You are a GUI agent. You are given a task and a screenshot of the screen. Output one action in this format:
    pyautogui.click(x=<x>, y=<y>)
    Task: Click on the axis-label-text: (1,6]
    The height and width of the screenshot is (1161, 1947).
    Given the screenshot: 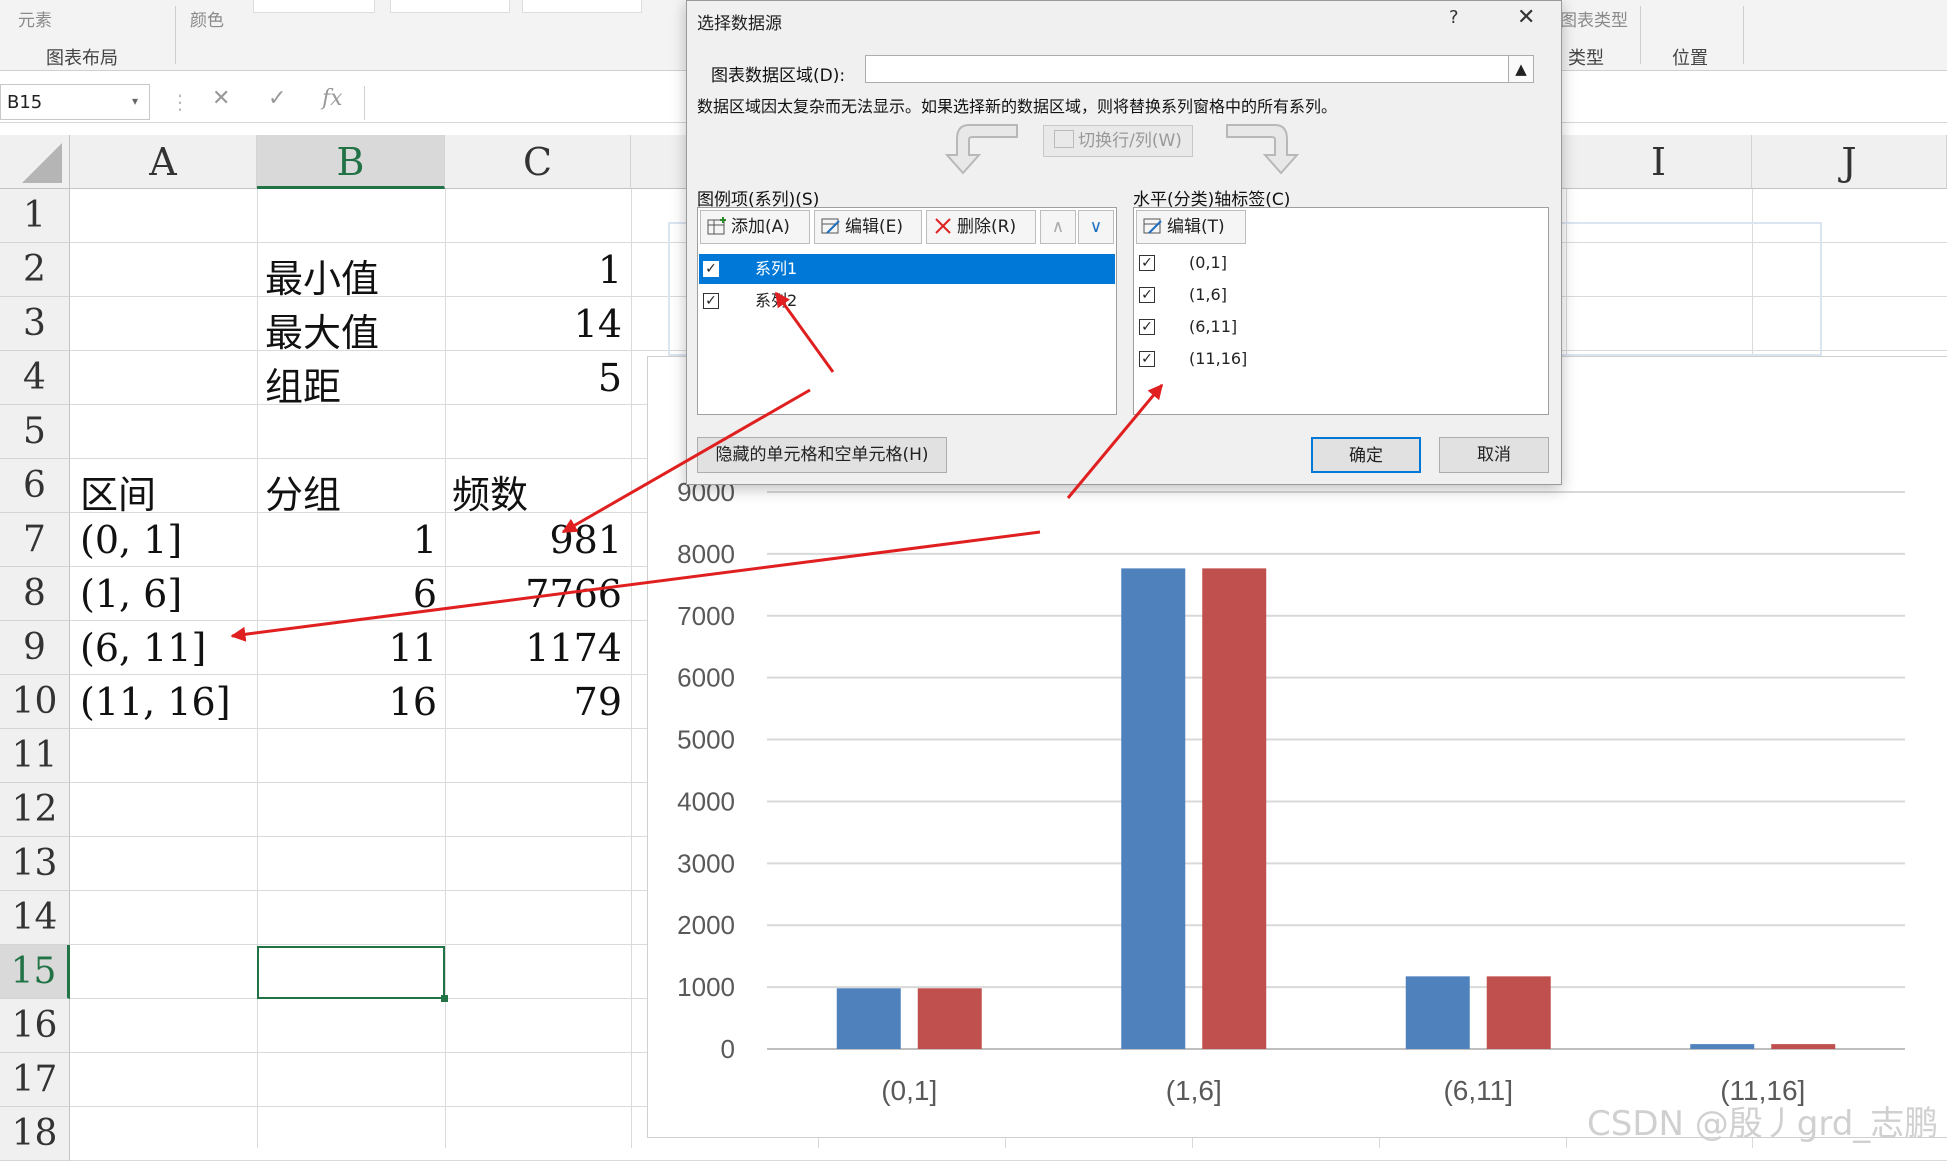 What is the action you would take?
    pyautogui.click(x=1208, y=294)
    